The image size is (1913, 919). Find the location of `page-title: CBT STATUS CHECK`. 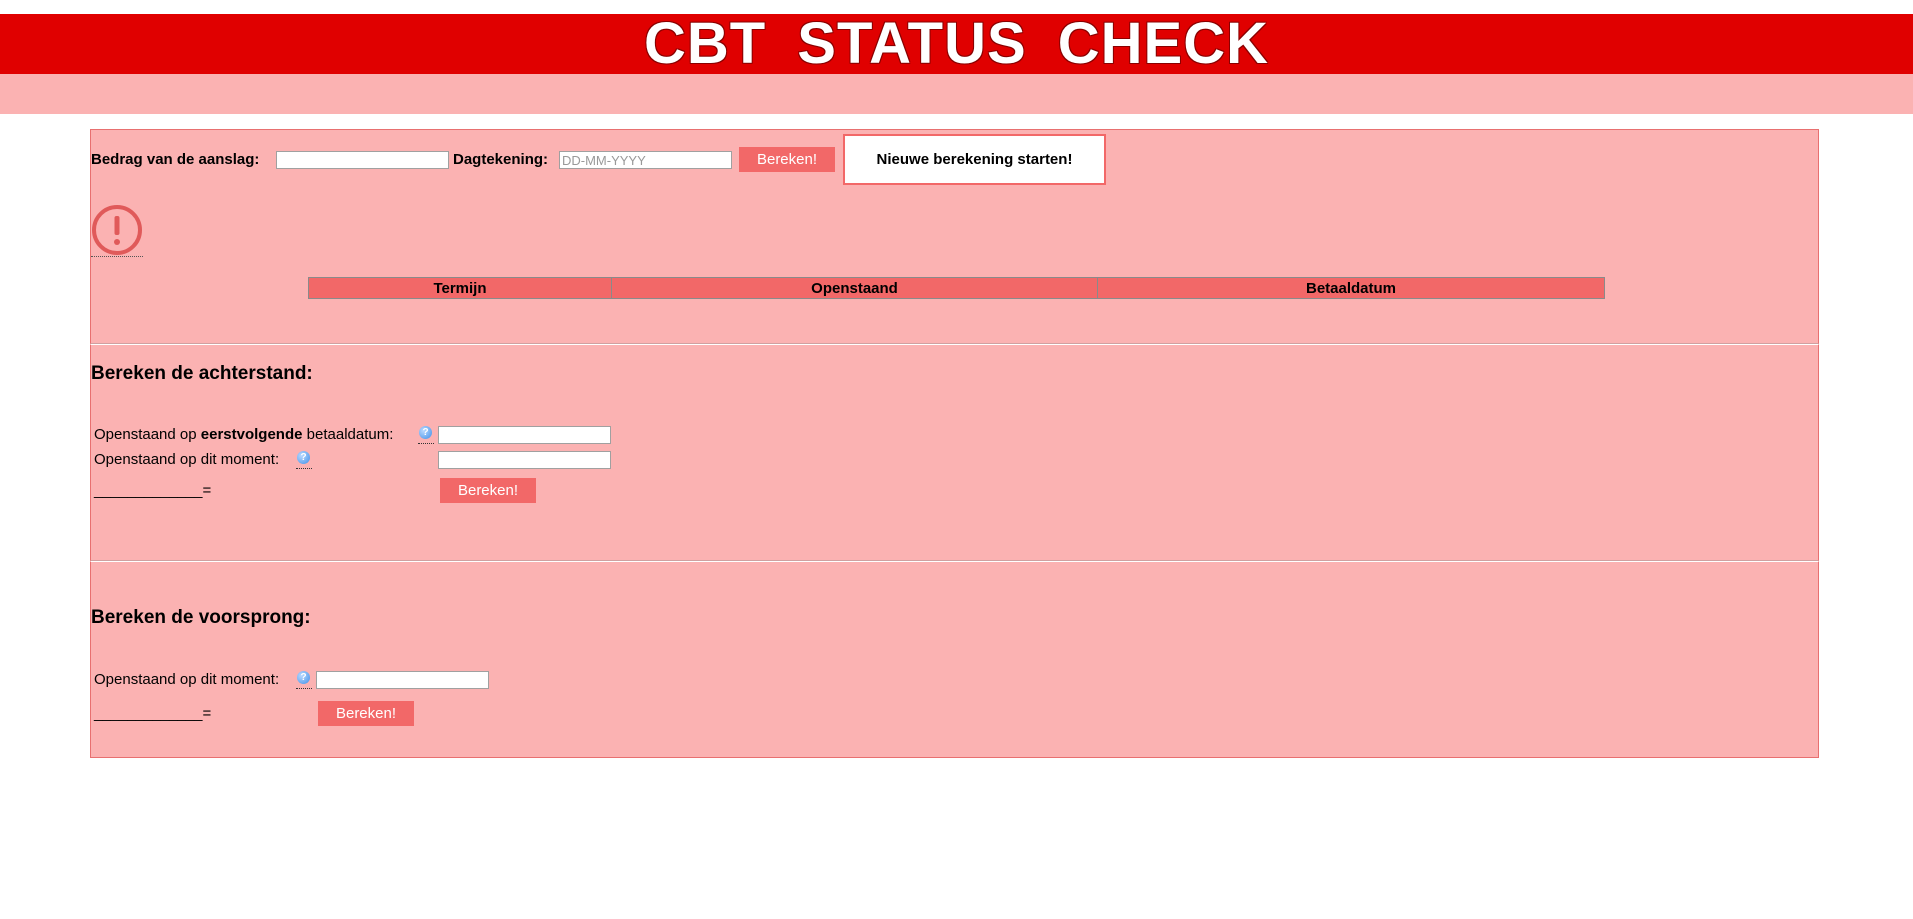

page-title: CBT STATUS CHECK is located at coordinates (956, 43).